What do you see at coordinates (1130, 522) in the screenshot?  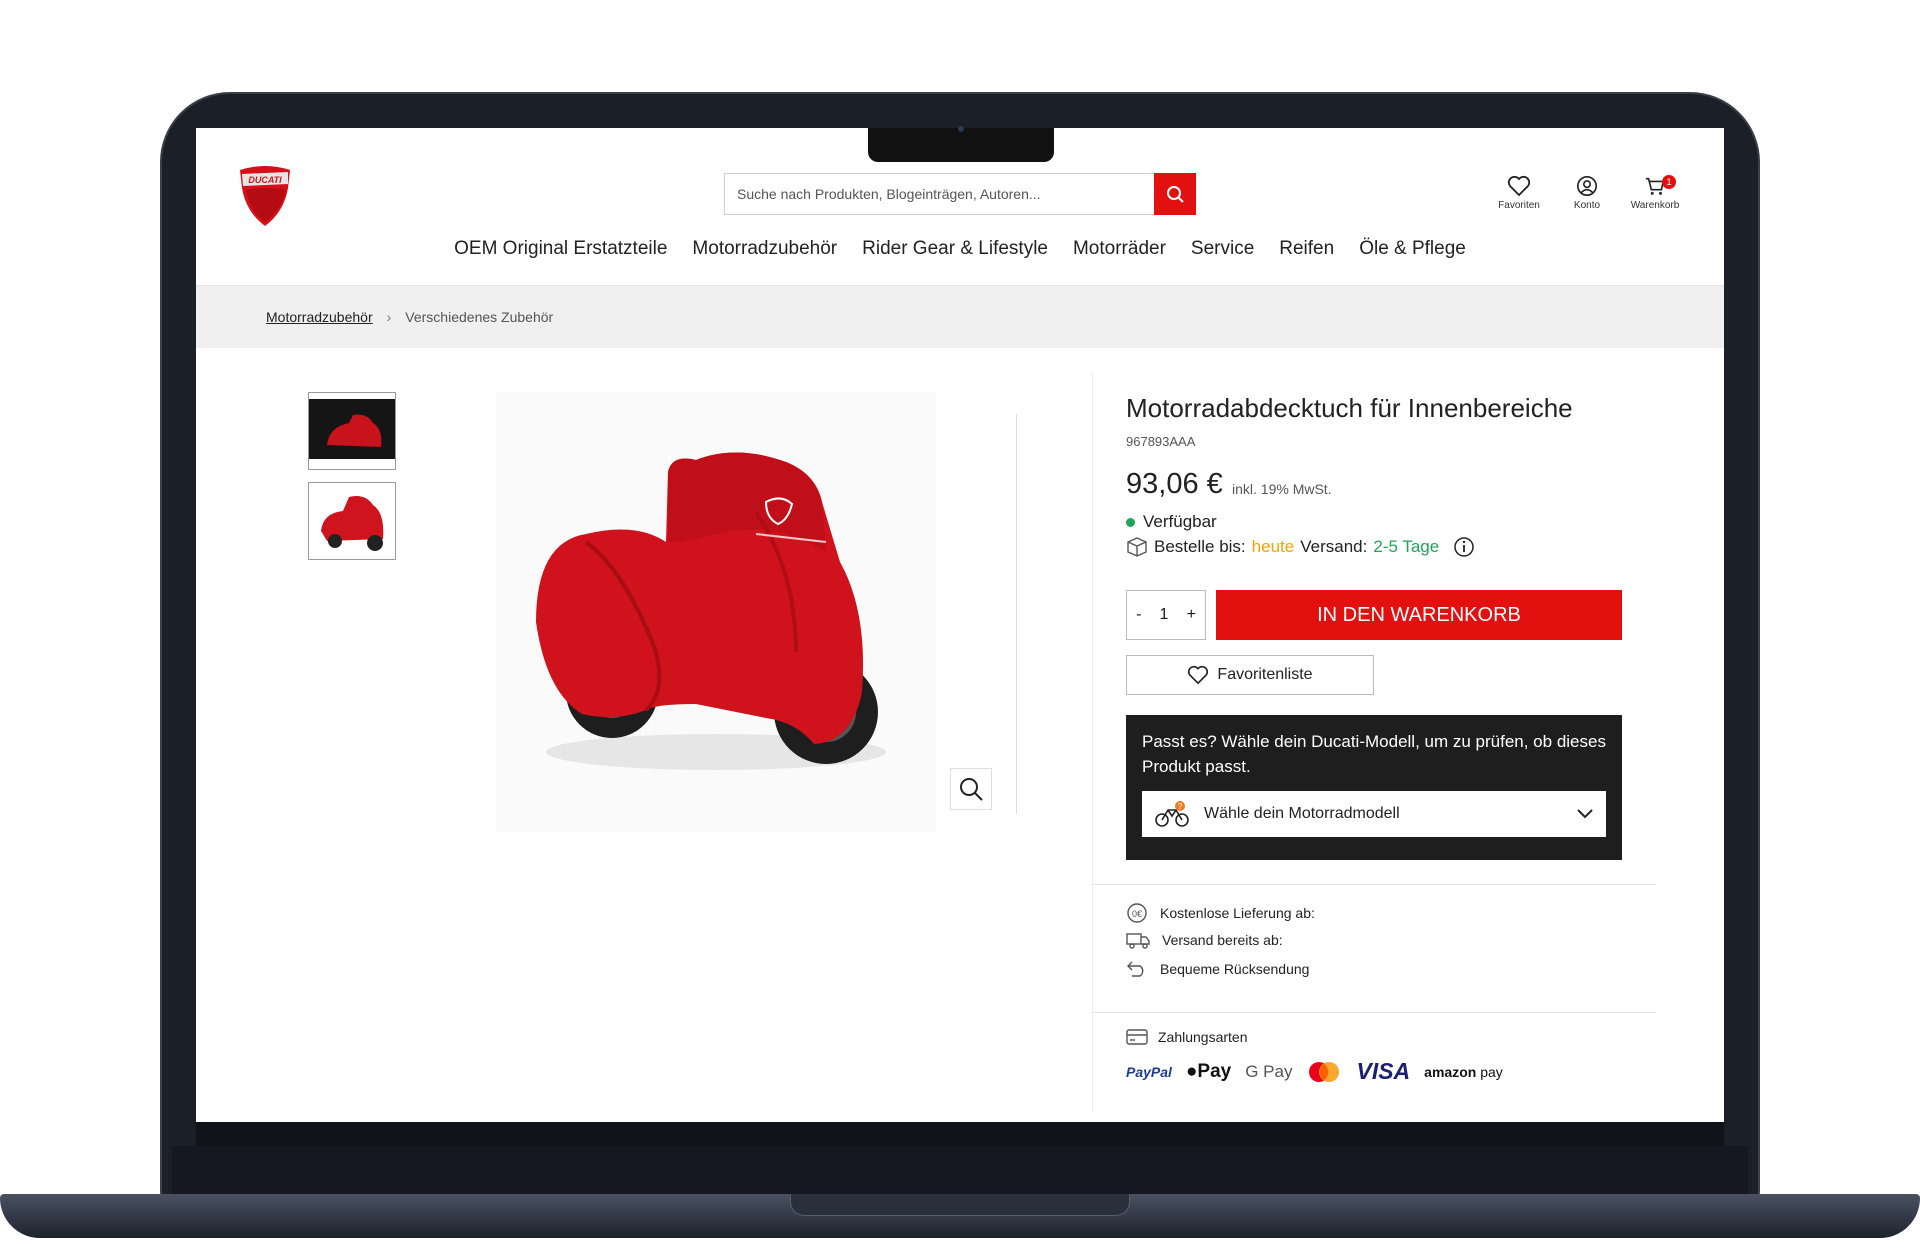 I see `status-dot-icon` at bounding box center [1130, 522].